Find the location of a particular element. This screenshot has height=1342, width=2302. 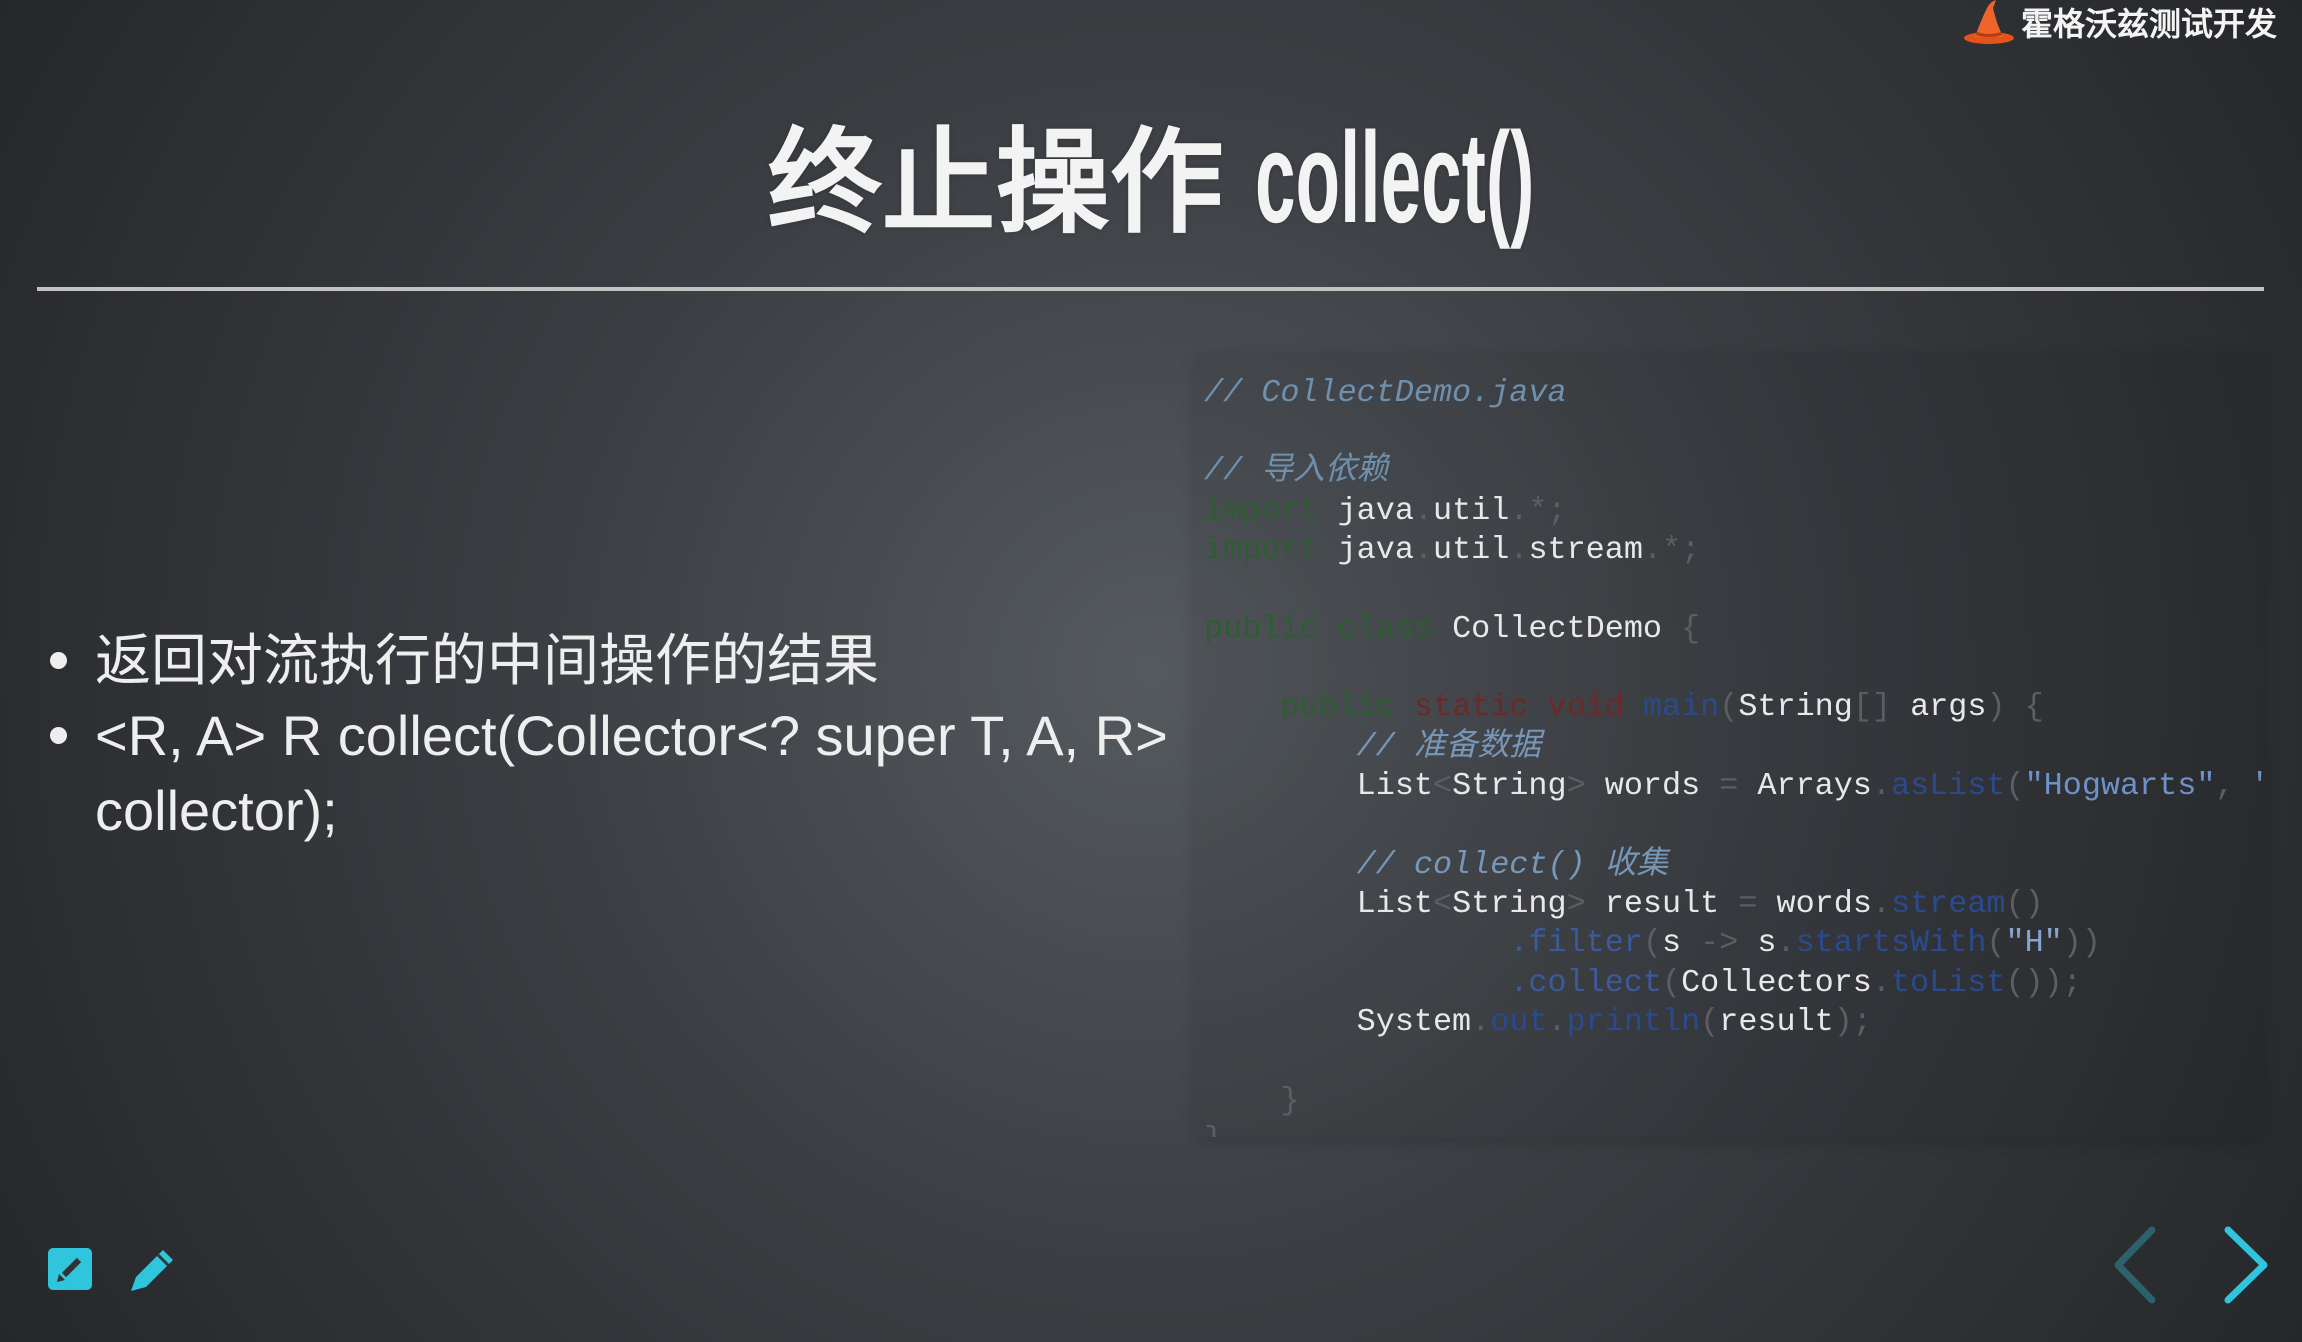

code-line: // CollectDemo.java is located at coordinates (1734, 393).